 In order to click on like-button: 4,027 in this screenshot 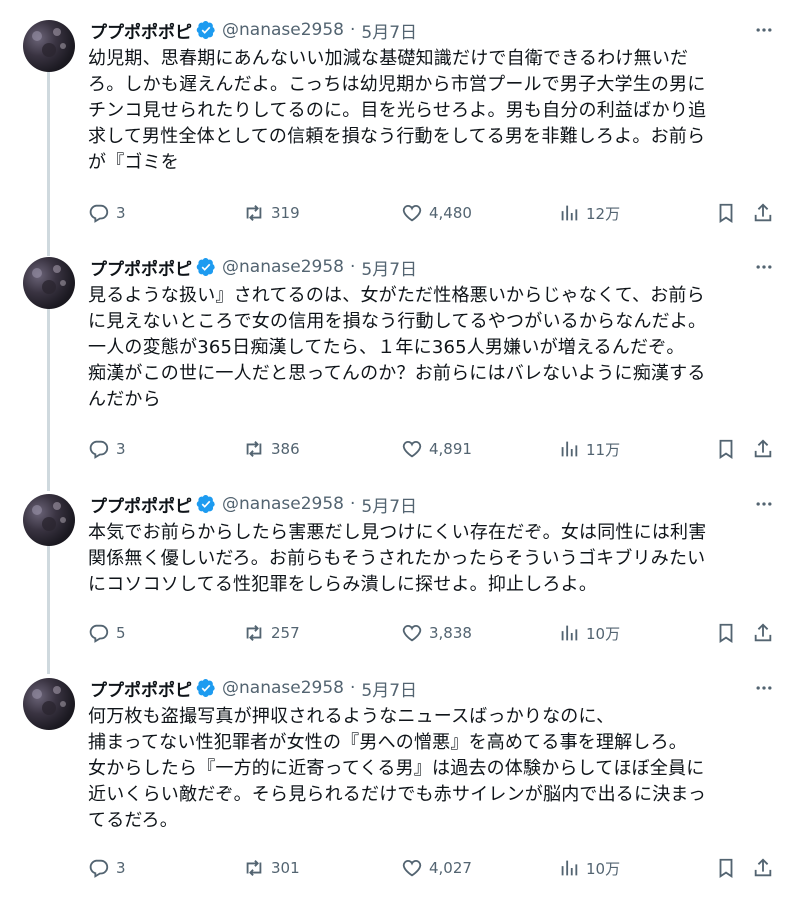, I will do `click(436, 868)`.